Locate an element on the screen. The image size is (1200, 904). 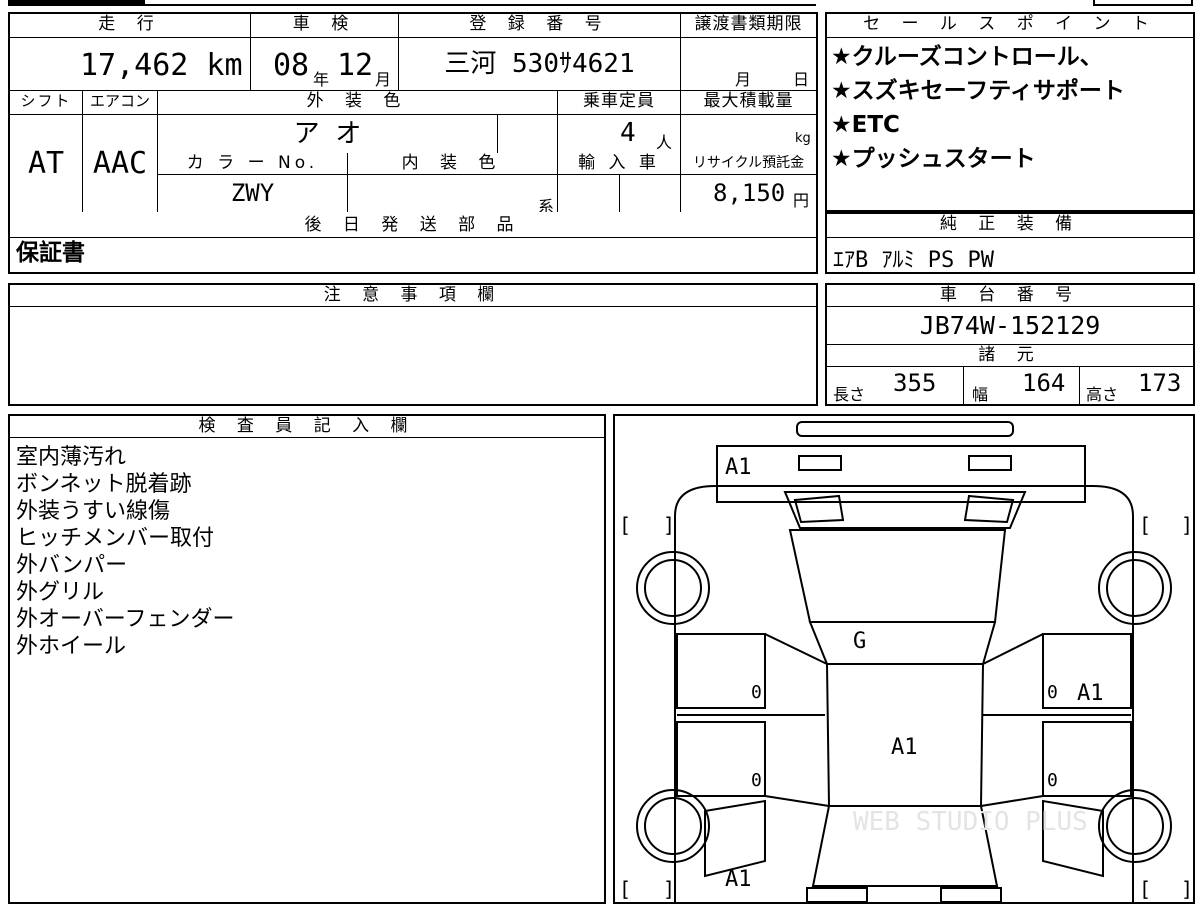
inspection-header: 車 検 is located at coordinates (324, 26).